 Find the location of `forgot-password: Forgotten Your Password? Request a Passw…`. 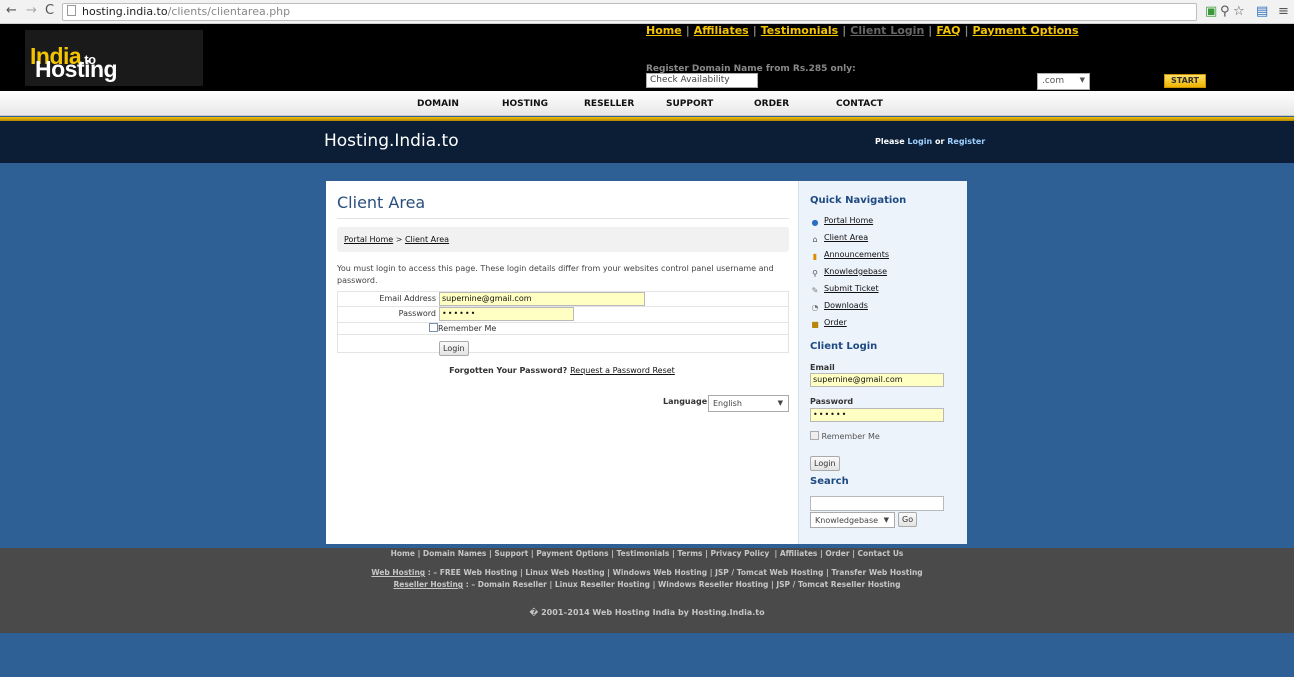

forgot-password: Forgotten Your Password? Request a Passw… is located at coordinates (562, 370).